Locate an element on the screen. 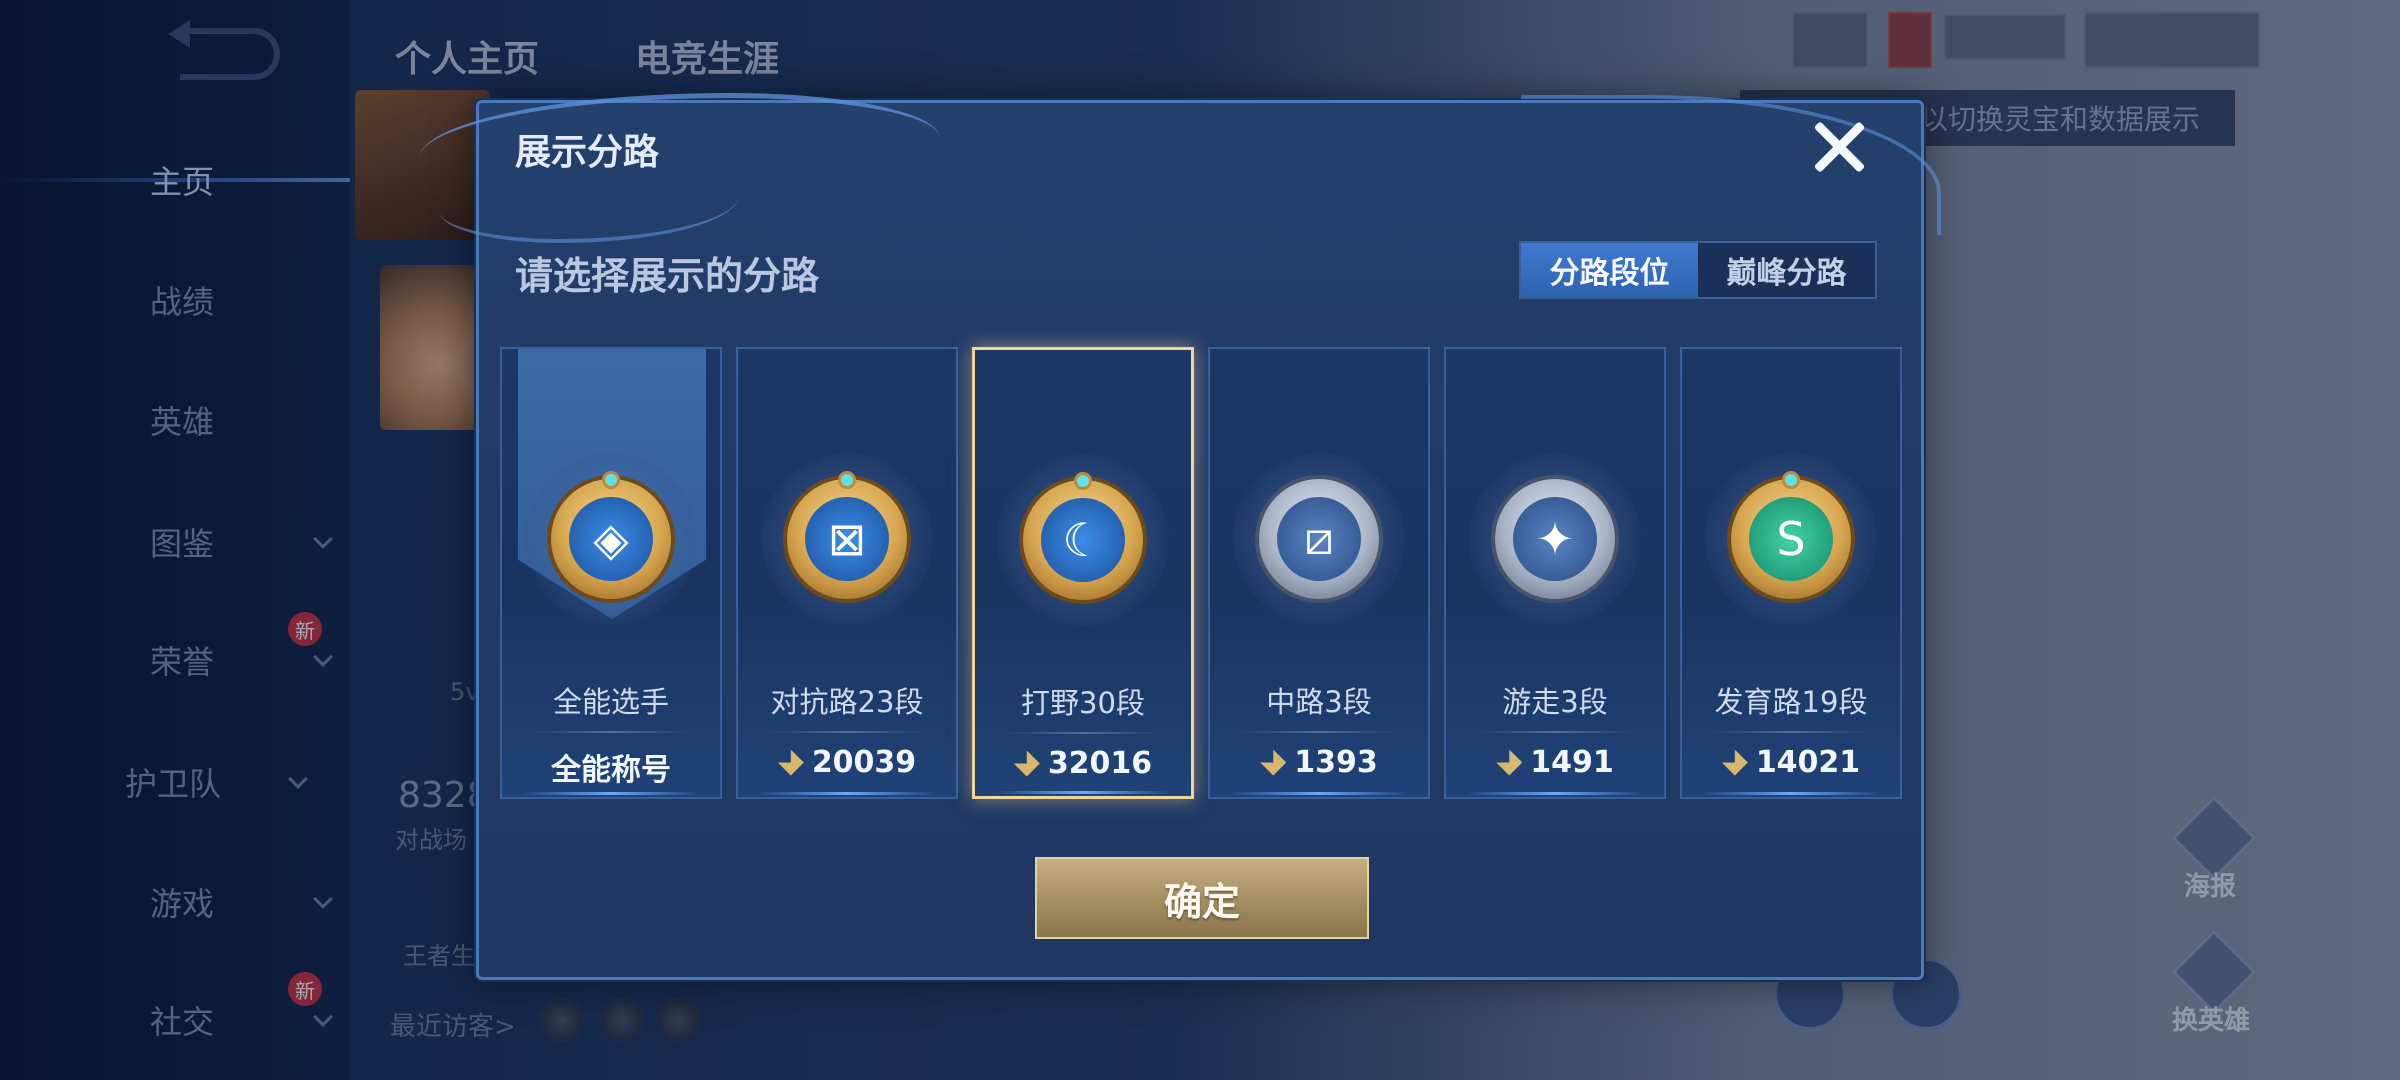 The image size is (2400, 1080). lane-score-value: 14021 is located at coordinates (1808, 762).